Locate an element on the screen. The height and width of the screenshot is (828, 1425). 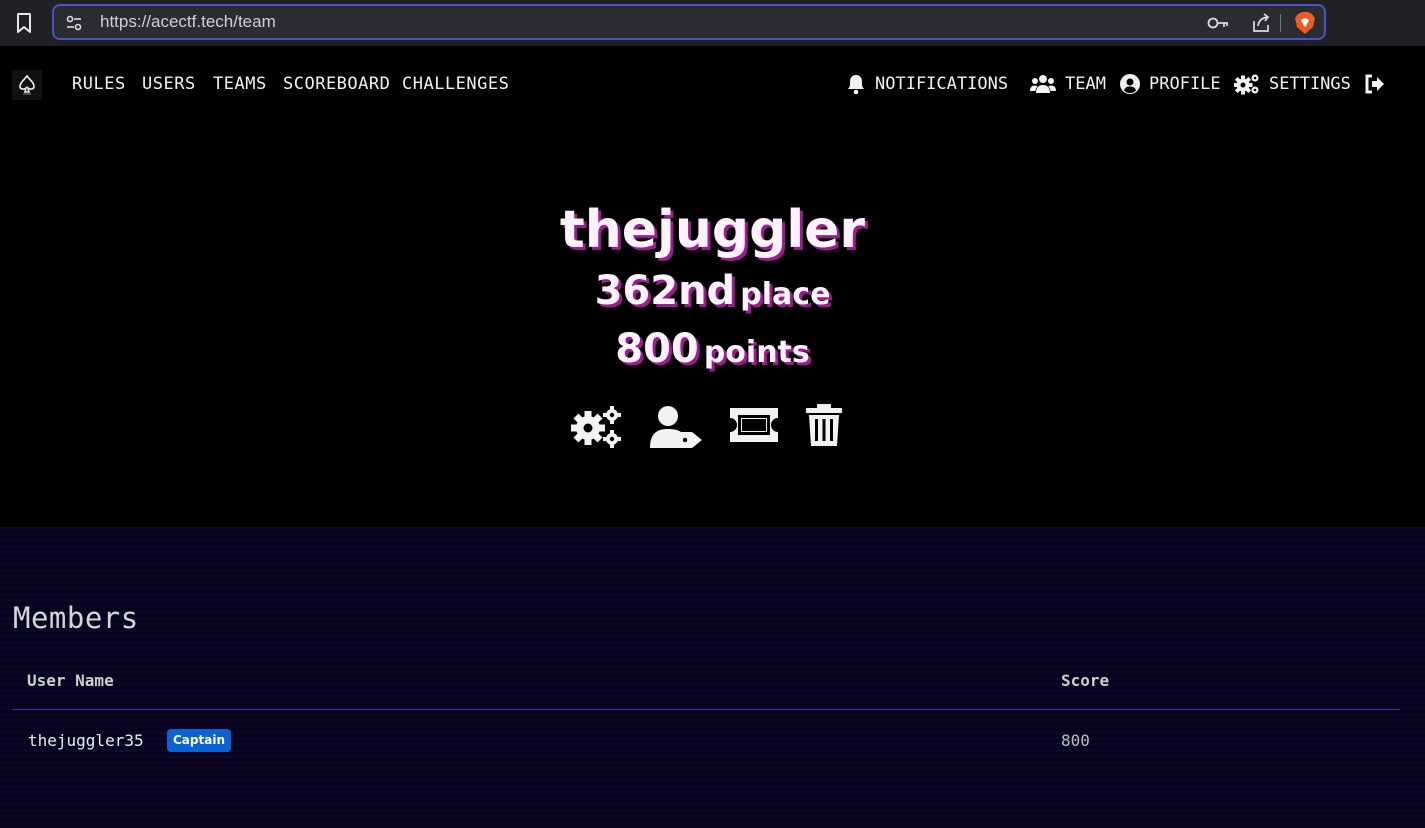
spade-logo-icon is located at coordinates (27, 84).